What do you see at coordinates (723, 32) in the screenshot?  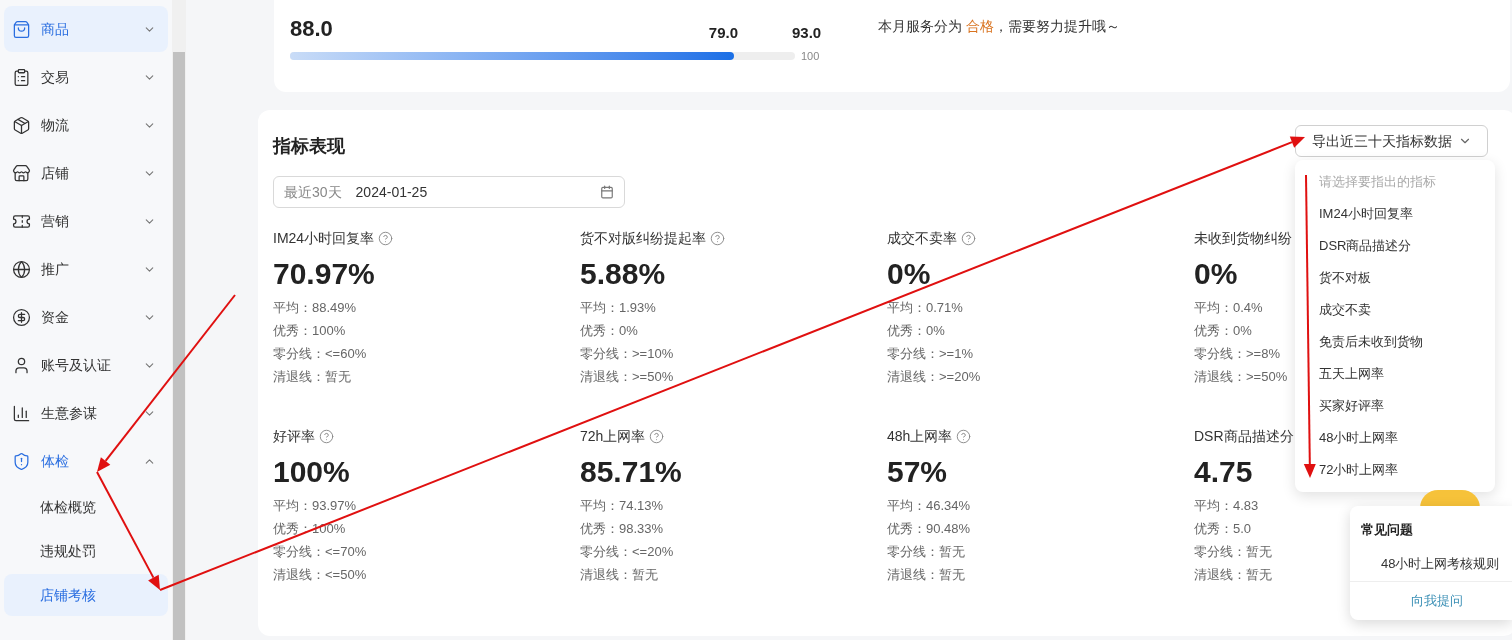 I see `peer-average-score: 79.0` at bounding box center [723, 32].